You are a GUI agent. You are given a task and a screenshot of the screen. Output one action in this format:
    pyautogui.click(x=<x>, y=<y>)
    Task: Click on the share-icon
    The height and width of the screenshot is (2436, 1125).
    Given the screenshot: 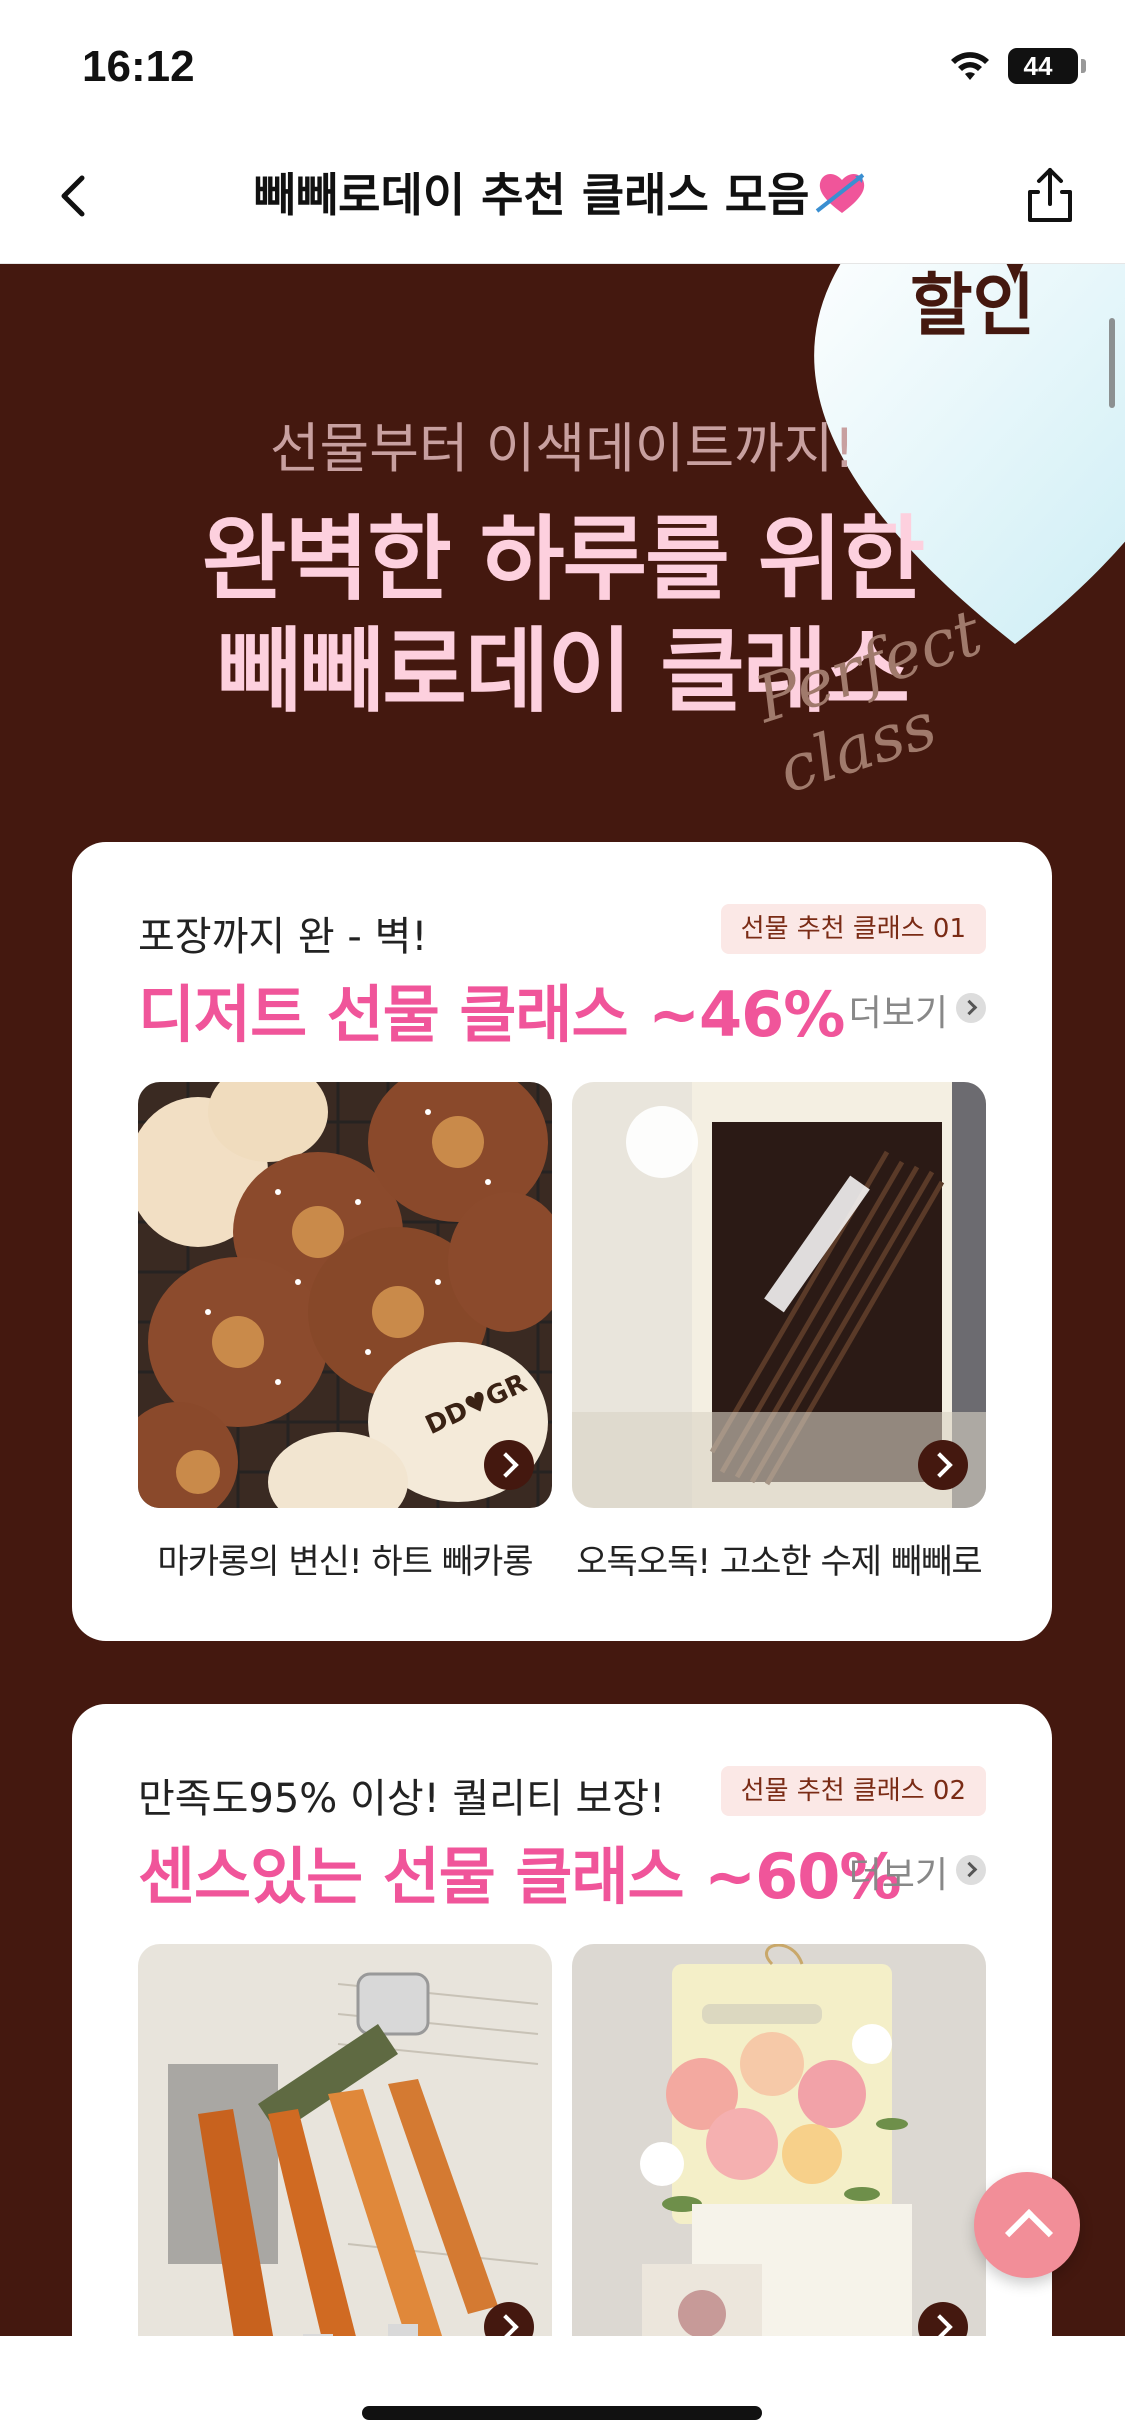 What is the action you would take?
    pyautogui.click(x=1050, y=195)
    